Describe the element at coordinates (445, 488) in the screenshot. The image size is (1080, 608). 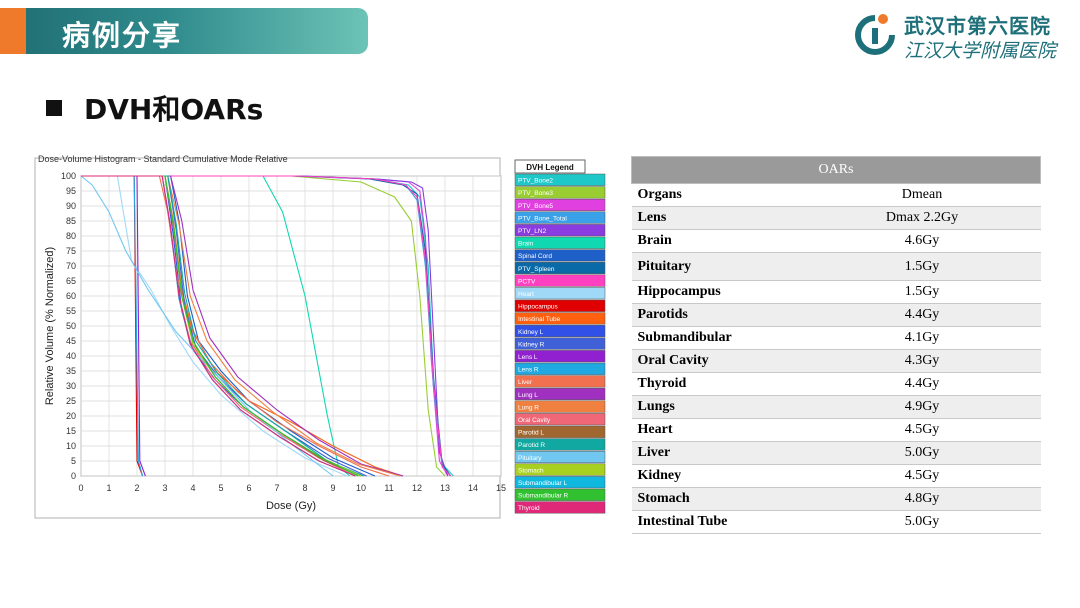
I see `x-tick-label: 13` at that location.